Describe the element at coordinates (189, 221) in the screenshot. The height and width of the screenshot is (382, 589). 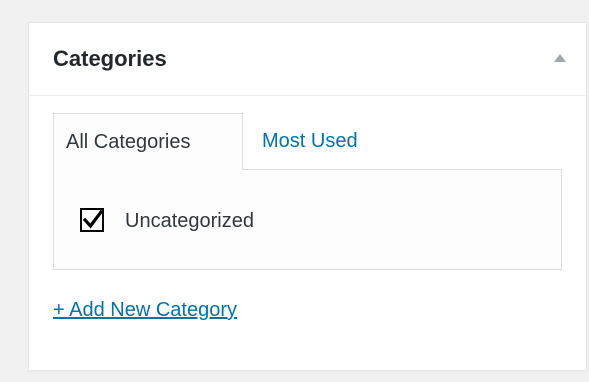
I see `category-label: Uncategorized` at that location.